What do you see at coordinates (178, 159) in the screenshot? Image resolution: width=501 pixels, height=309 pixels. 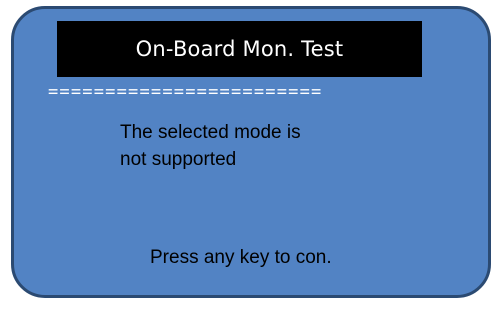 I see `message-line-2: not supported` at bounding box center [178, 159].